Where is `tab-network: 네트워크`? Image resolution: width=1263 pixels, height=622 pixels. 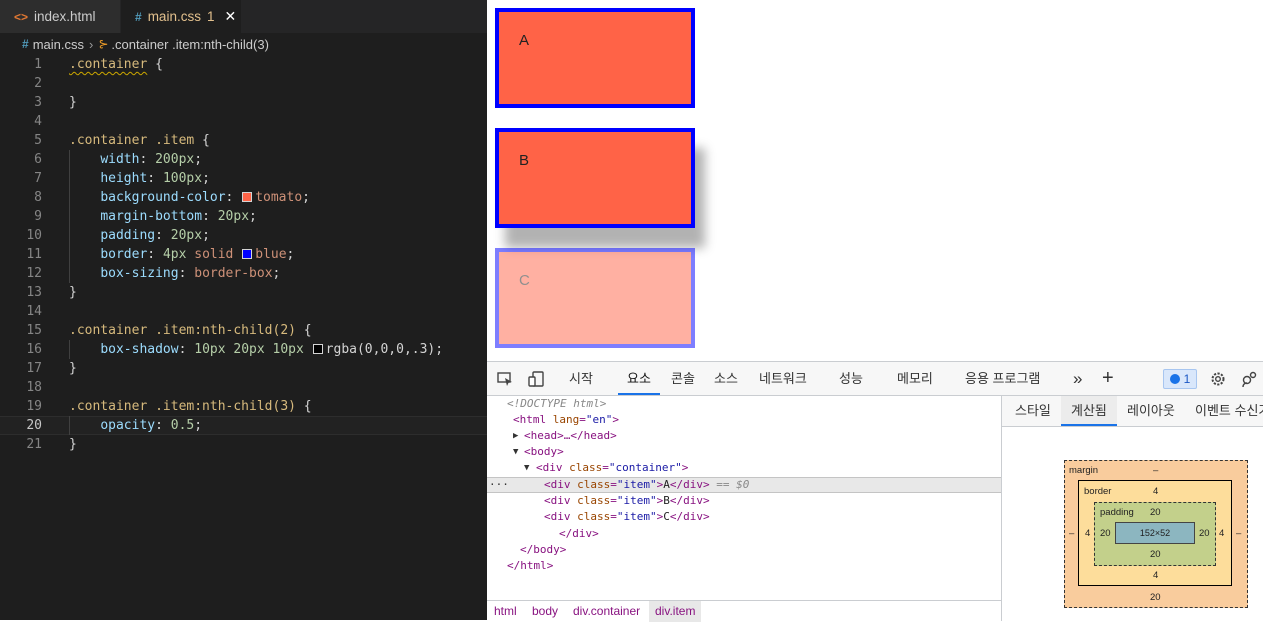 tab-network: 네트워크 is located at coordinates (783, 378).